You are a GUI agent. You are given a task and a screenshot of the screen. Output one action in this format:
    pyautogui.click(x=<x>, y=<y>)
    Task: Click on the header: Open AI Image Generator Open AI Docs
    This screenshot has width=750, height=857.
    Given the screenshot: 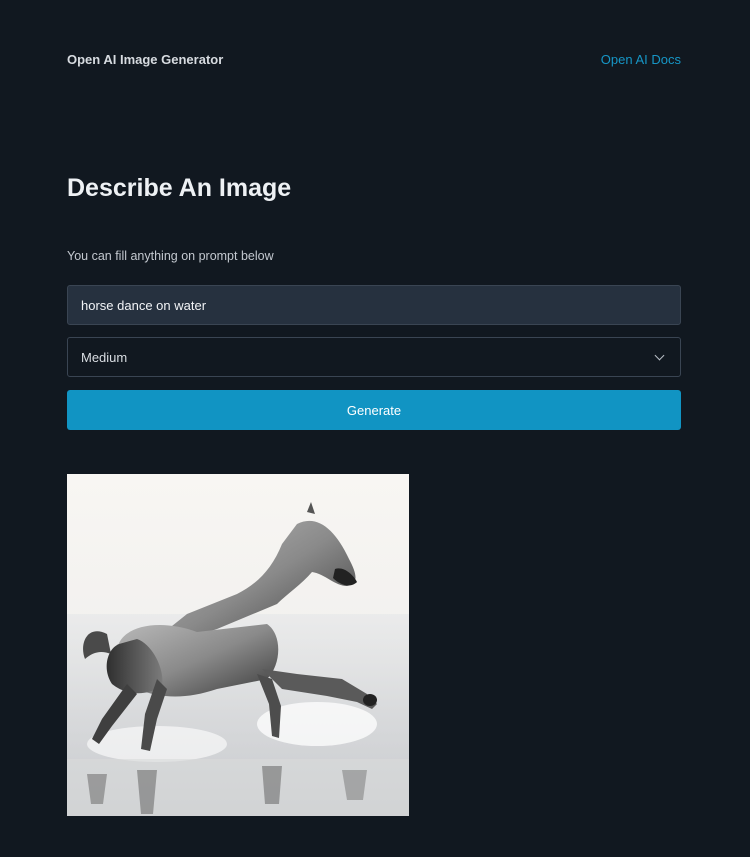 What is the action you would take?
    pyautogui.click(x=374, y=59)
    